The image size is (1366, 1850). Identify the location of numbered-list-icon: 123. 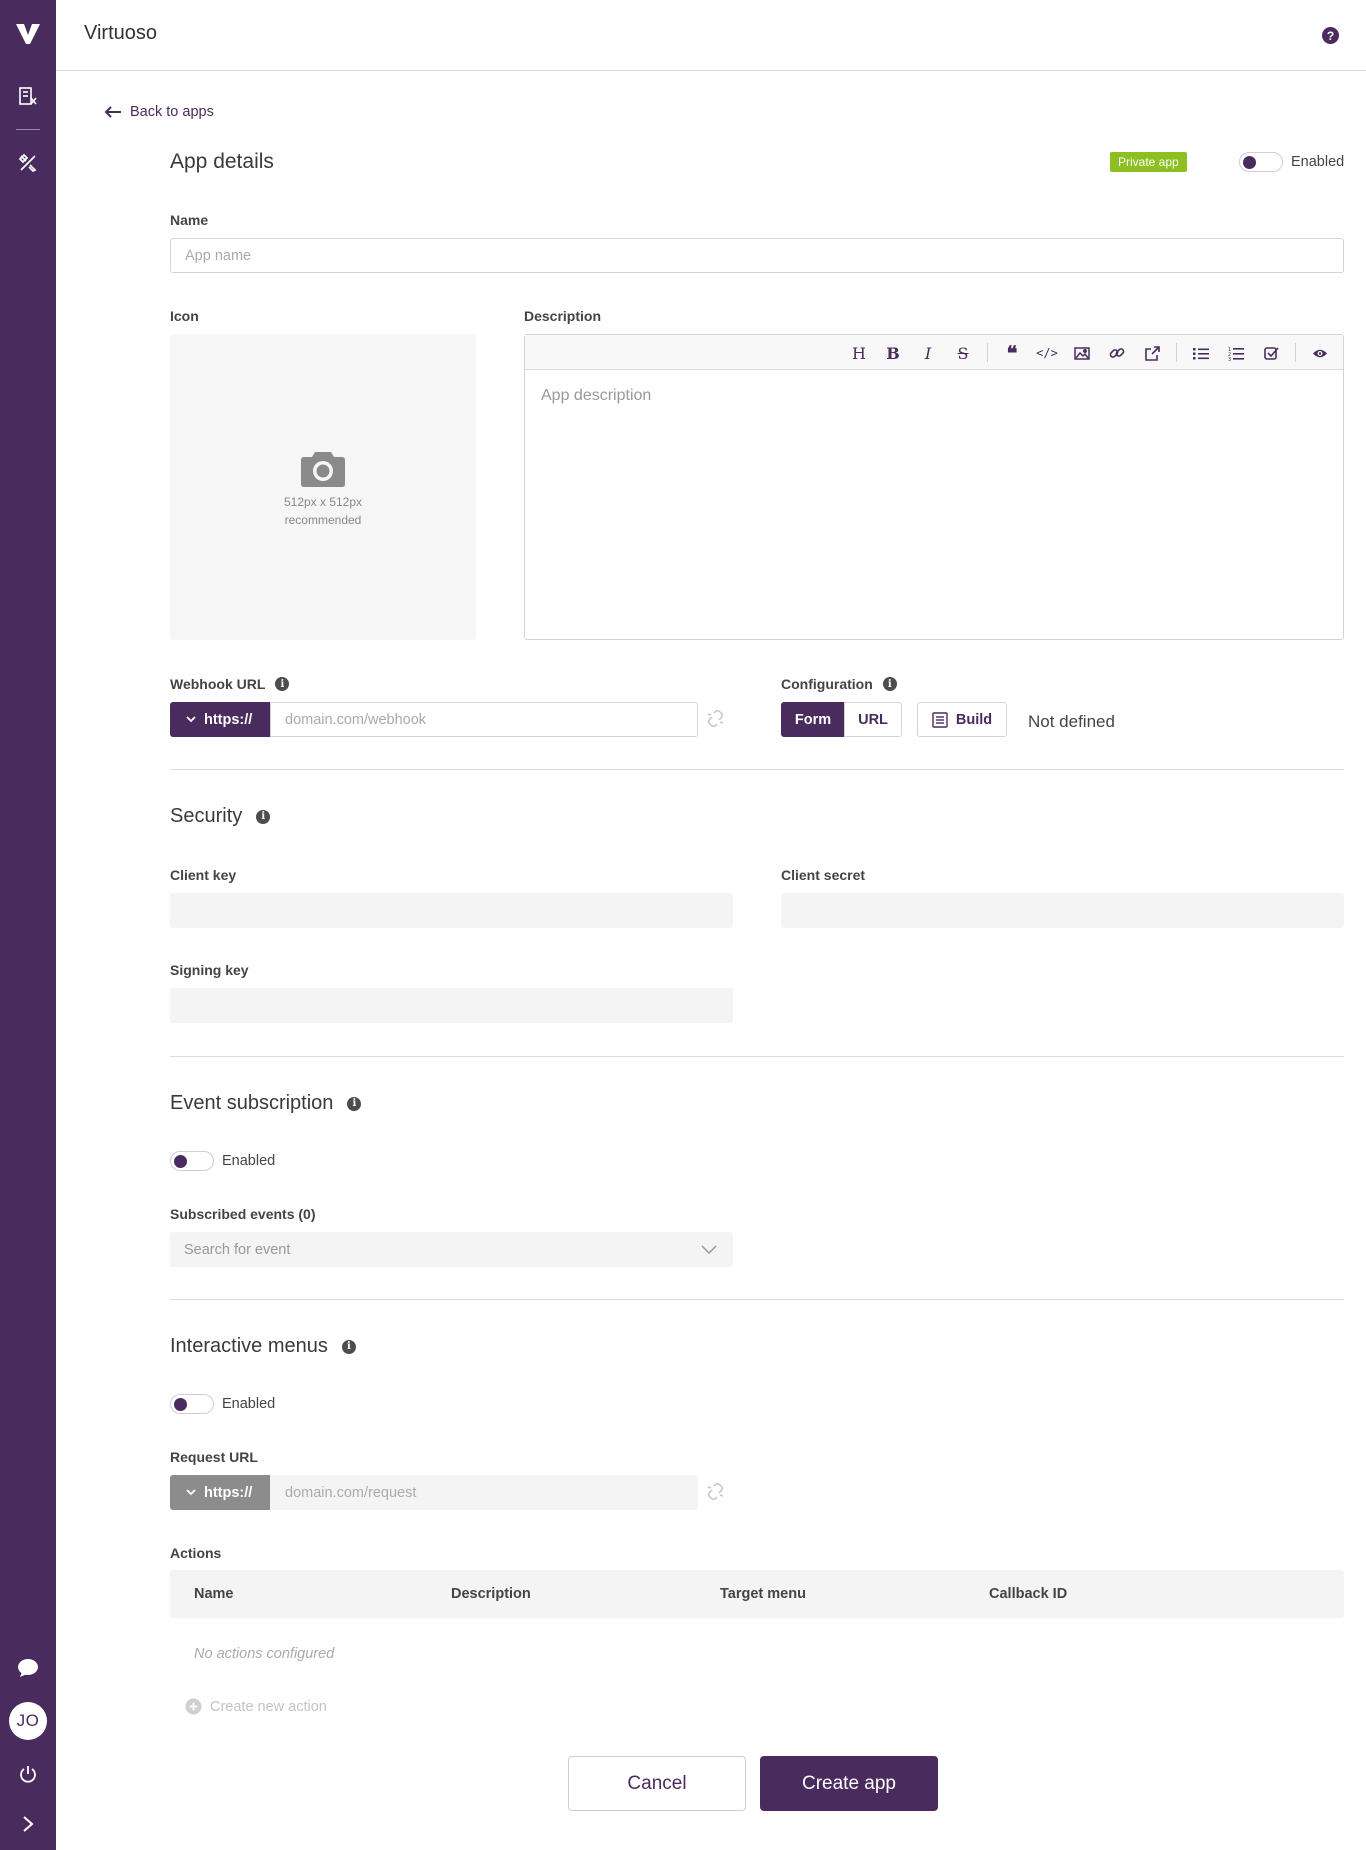
(1236, 353).